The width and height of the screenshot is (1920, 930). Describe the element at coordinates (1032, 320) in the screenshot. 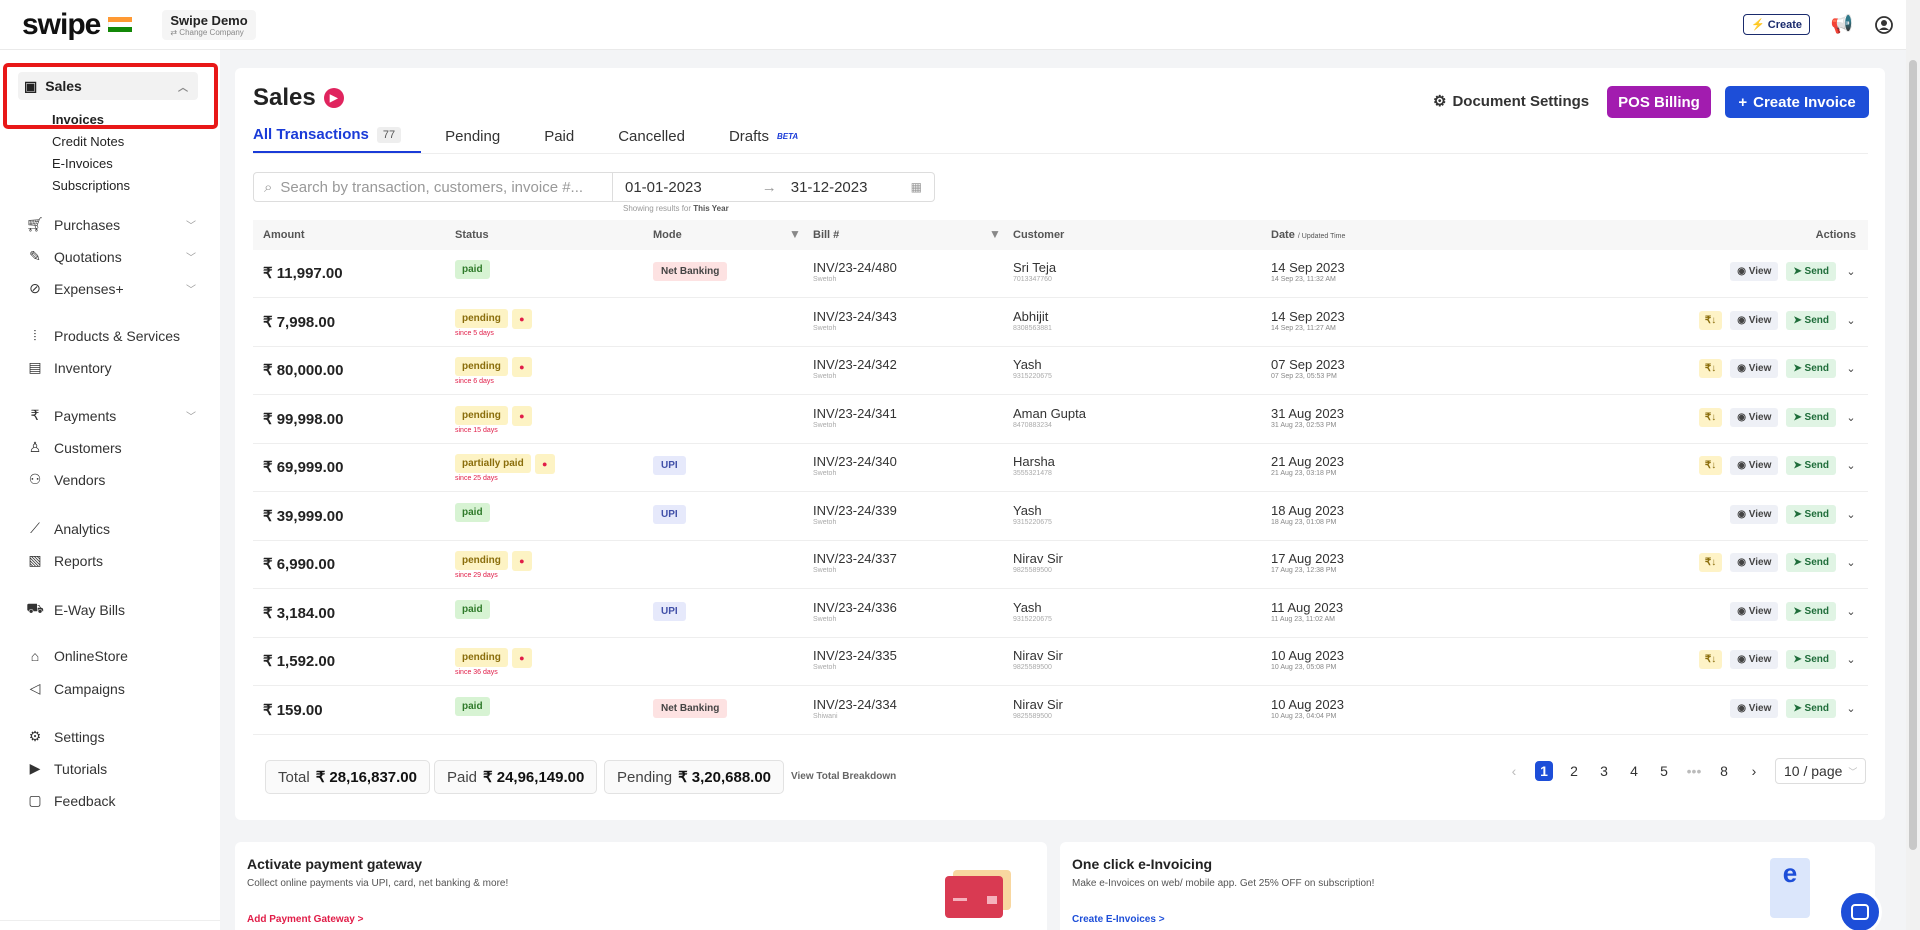

I see `customer-cell: Abhijit 8308563881` at that location.